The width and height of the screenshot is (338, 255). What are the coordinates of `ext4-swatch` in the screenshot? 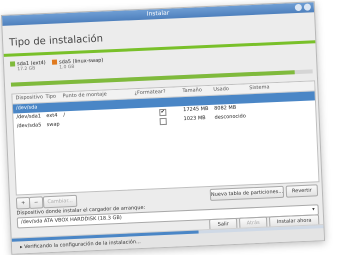 It's located at (12, 64).